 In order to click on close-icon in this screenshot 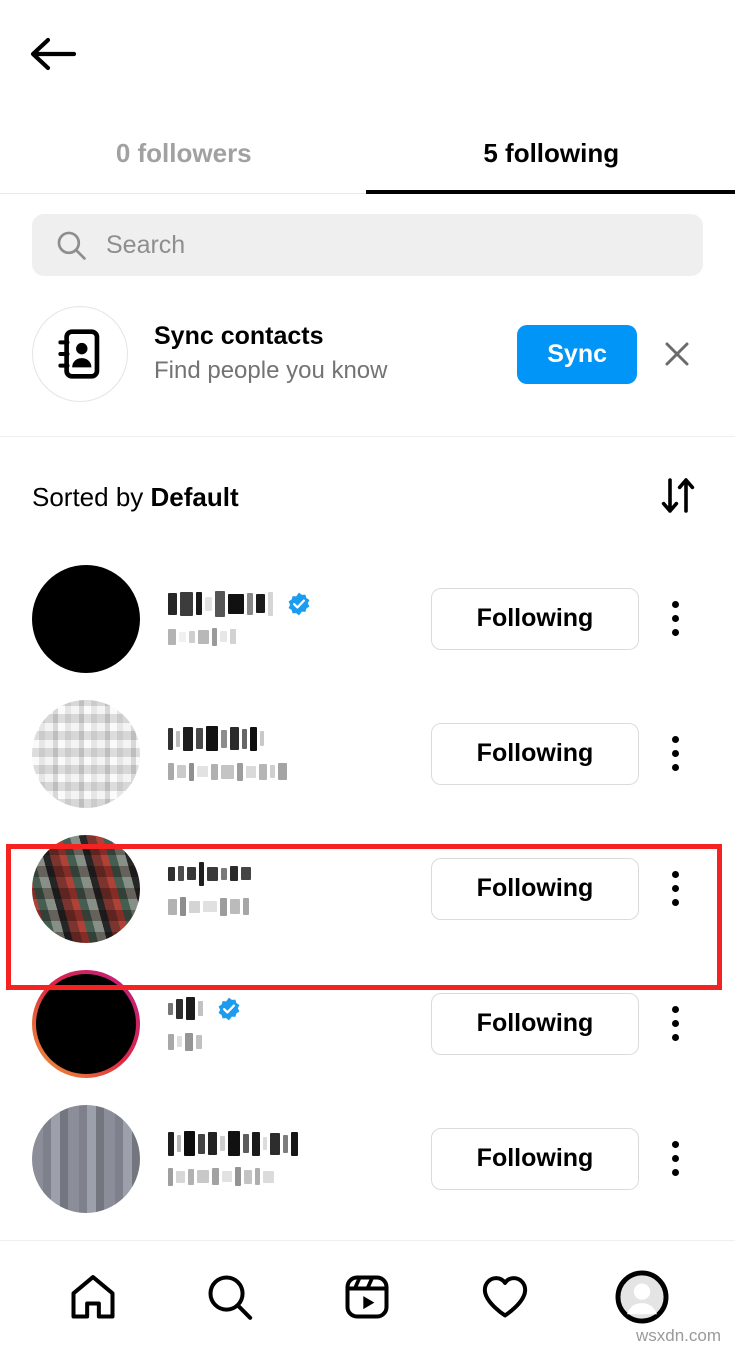, I will do `click(677, 354)`.